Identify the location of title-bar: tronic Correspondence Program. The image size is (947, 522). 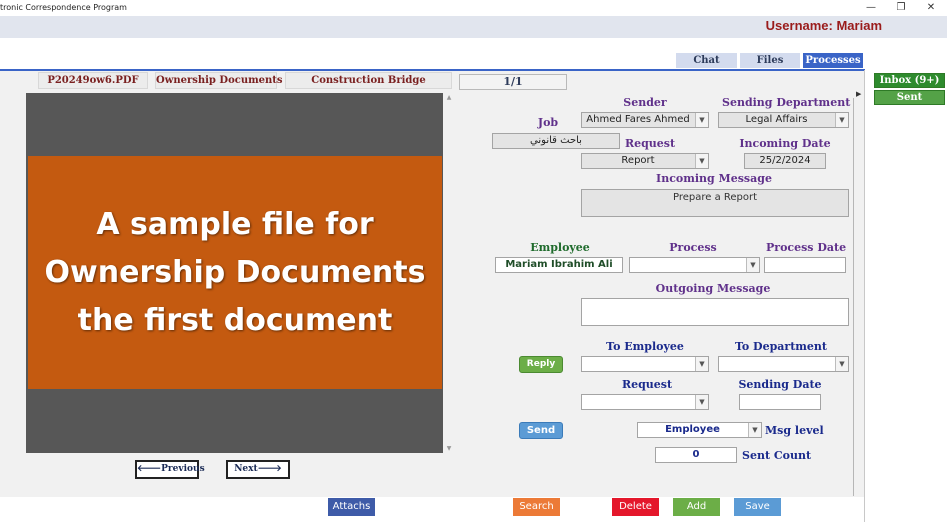
(473, 8).